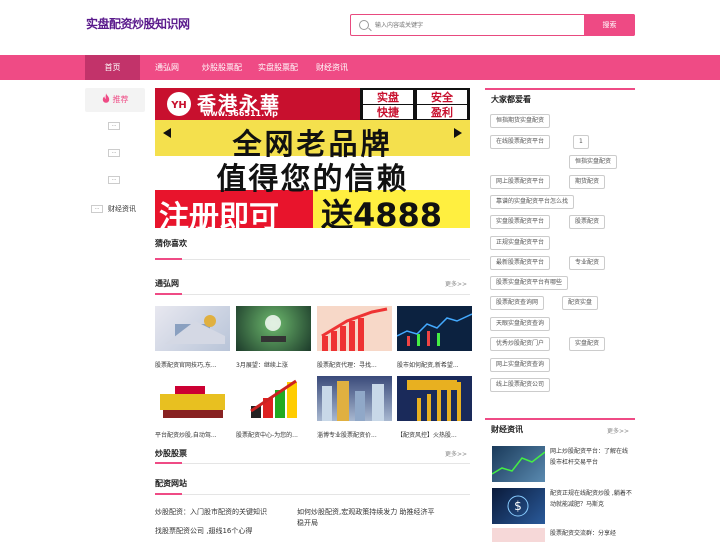 The image size is (720, 542). What do you see at coordinates (532, 202) in the screenshot?
I see `popular-tag-7: 靠谱的实盘配资平台怎么找` at bounding box center [532, 202].